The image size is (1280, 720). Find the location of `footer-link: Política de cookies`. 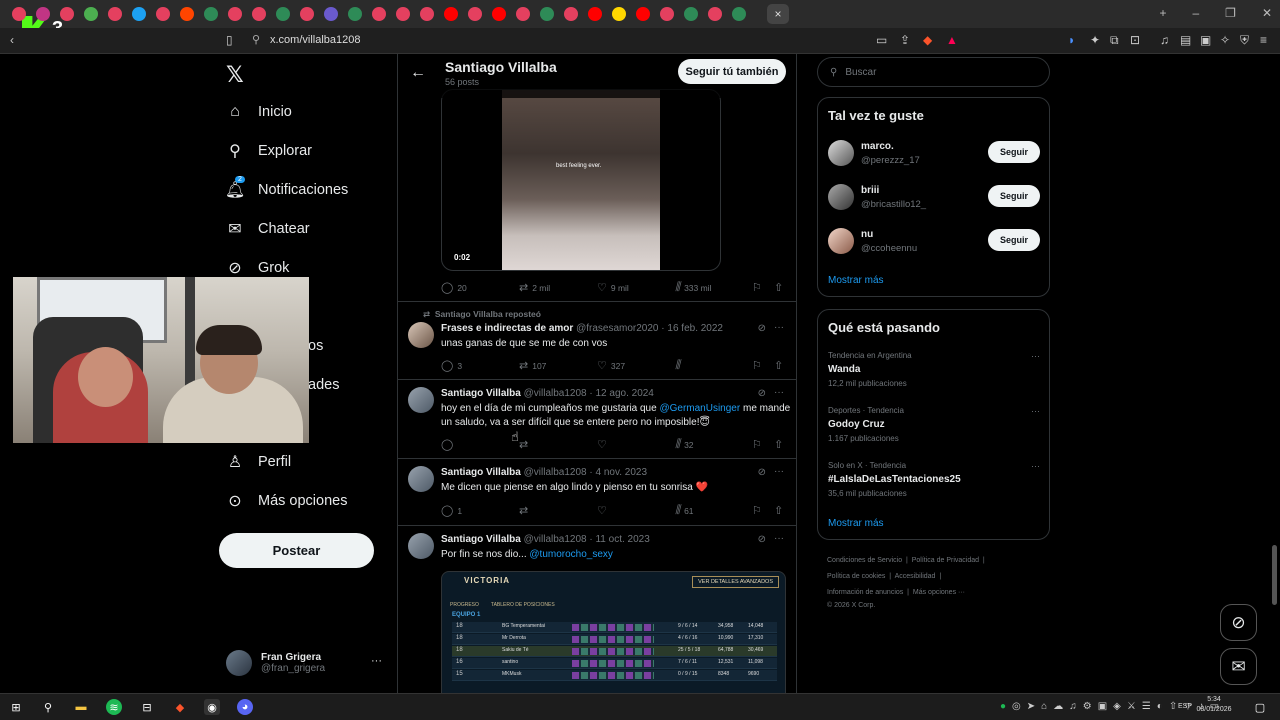

footer-link: Política de cookies is located at coordinates (856, 576).